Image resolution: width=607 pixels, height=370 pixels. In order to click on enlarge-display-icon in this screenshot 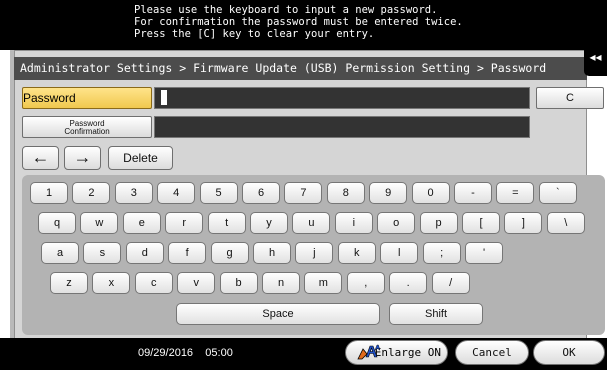, I will do `click(368, 352)`.